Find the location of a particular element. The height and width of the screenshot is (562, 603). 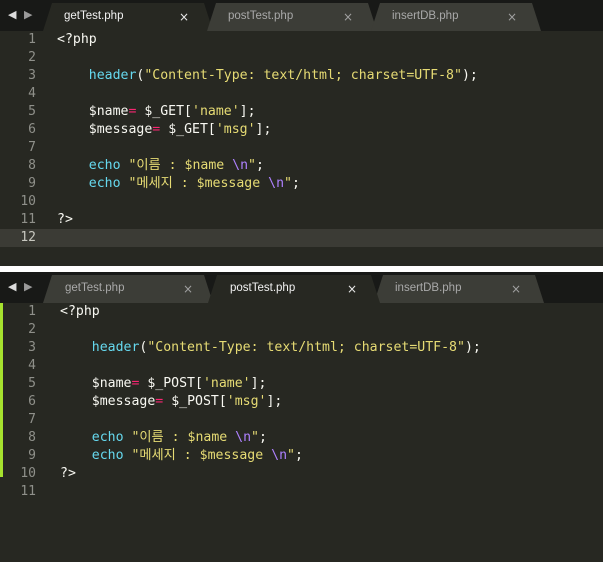

code-text: echo "이름 : $name \n"; is located at coordinates (163, 438).